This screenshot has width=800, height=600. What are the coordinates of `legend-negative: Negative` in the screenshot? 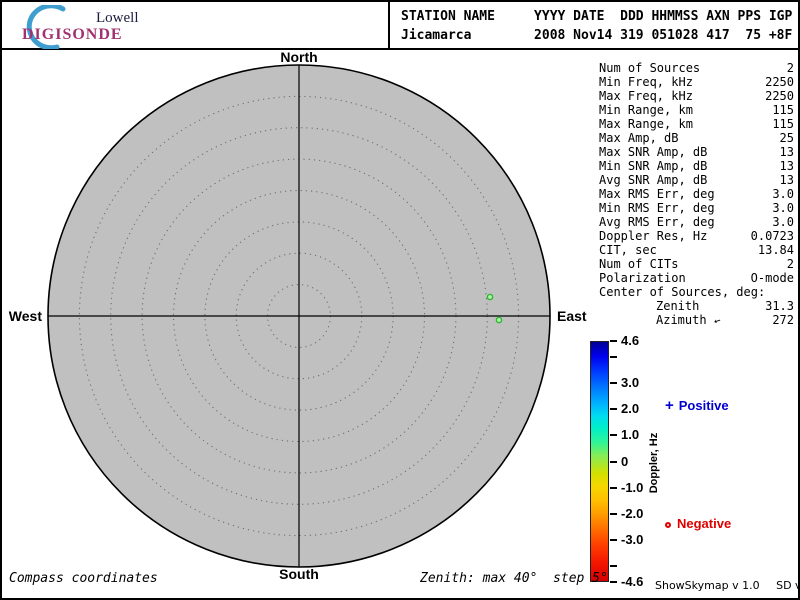 It's located at (698, 523).